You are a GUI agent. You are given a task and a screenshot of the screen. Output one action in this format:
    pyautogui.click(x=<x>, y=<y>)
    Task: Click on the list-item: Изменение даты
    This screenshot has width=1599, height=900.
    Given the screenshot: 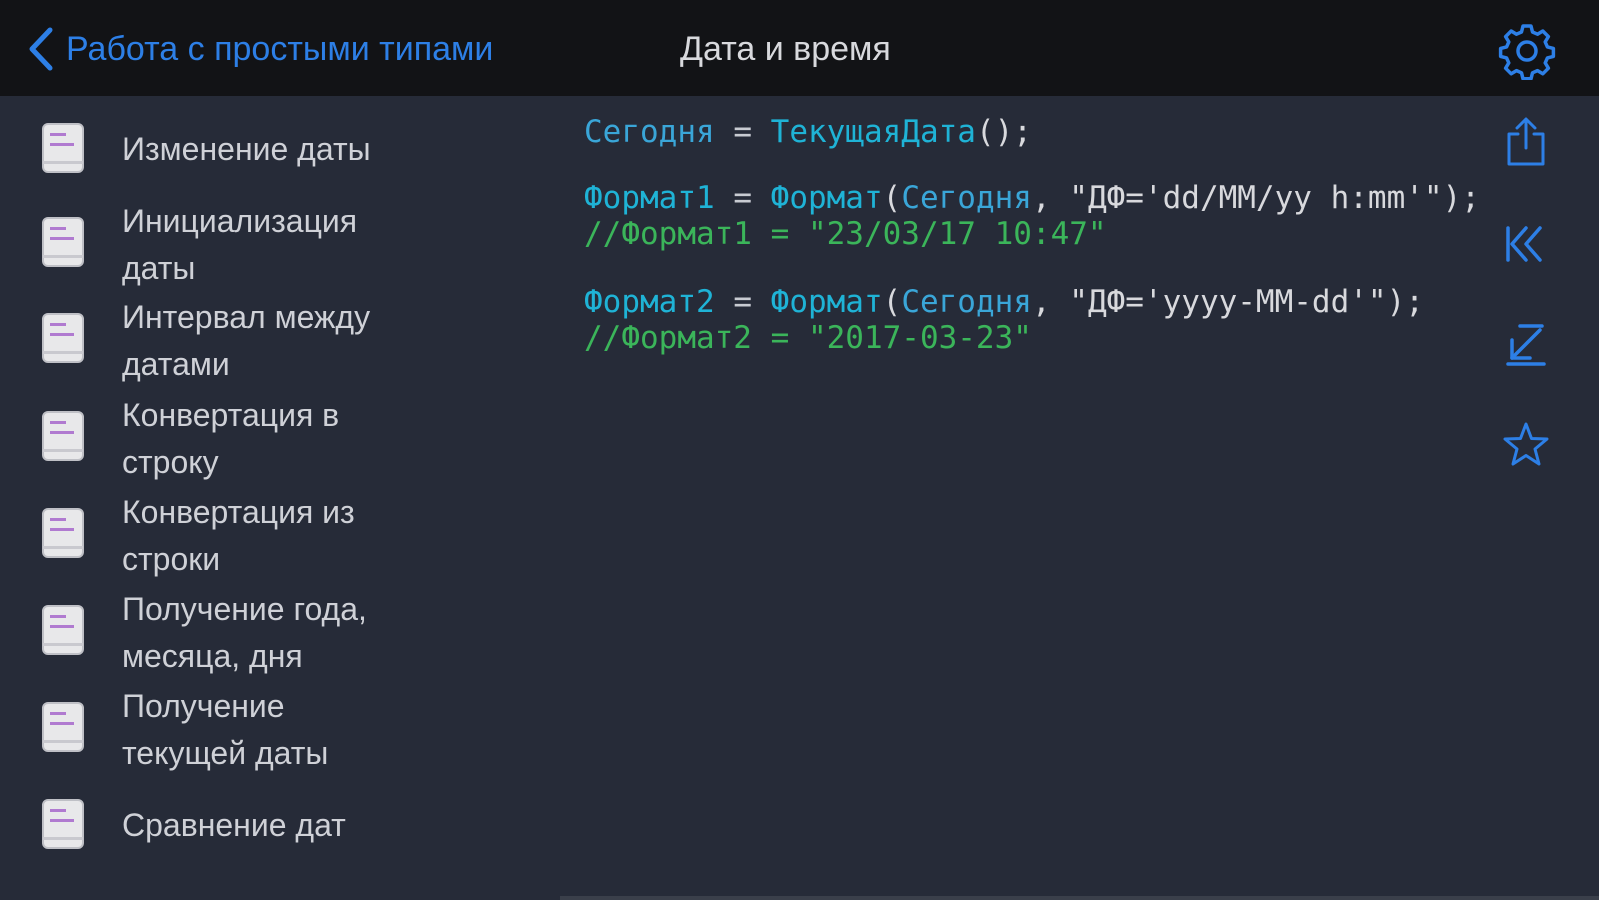 What is the action you would take?
    pyautogui.click(x=262, y=148)
    